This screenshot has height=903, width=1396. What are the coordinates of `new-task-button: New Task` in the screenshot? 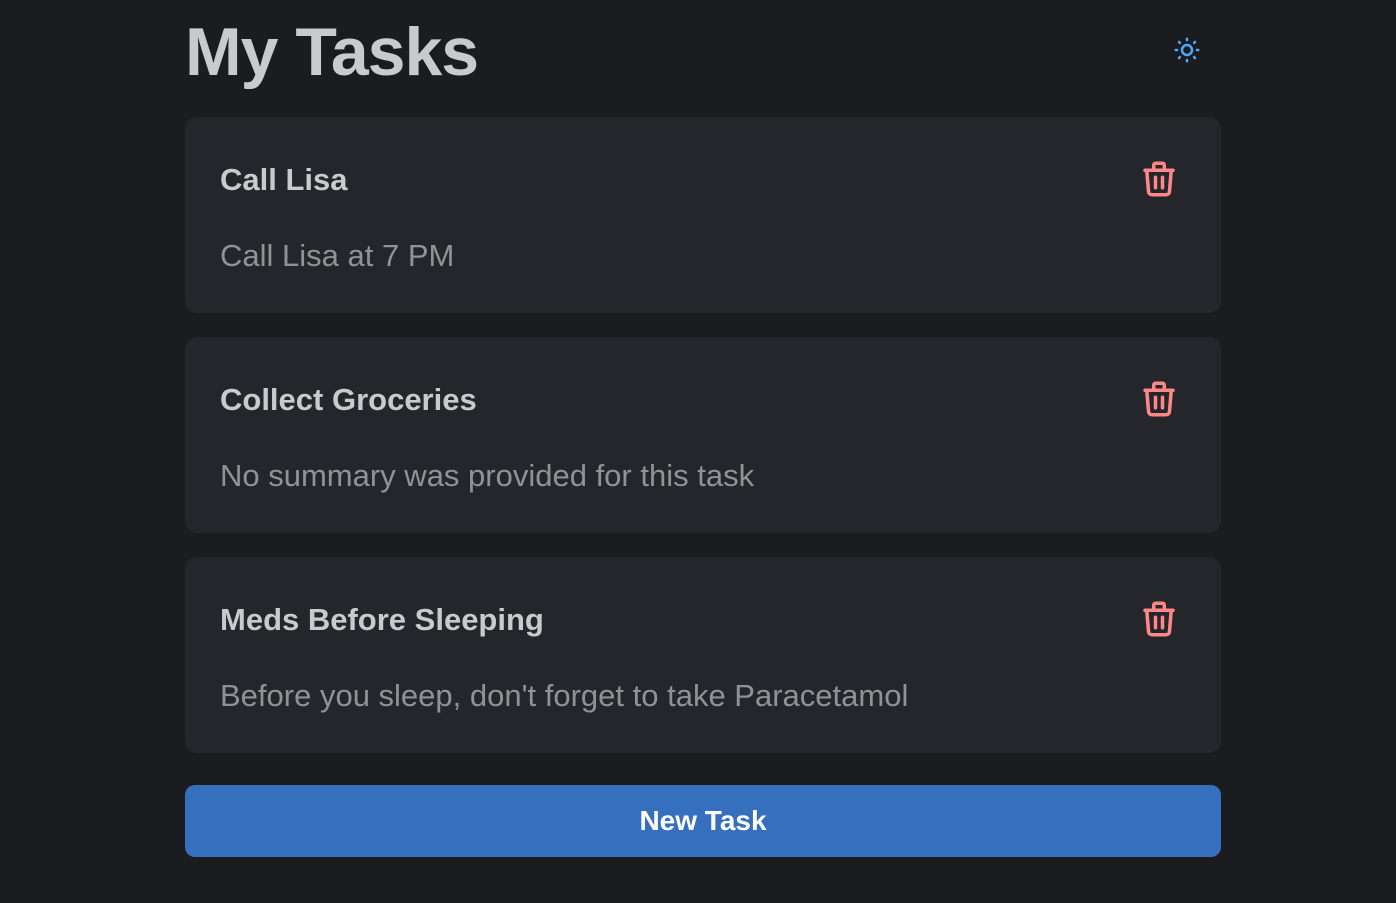 It's located at (703, 821).